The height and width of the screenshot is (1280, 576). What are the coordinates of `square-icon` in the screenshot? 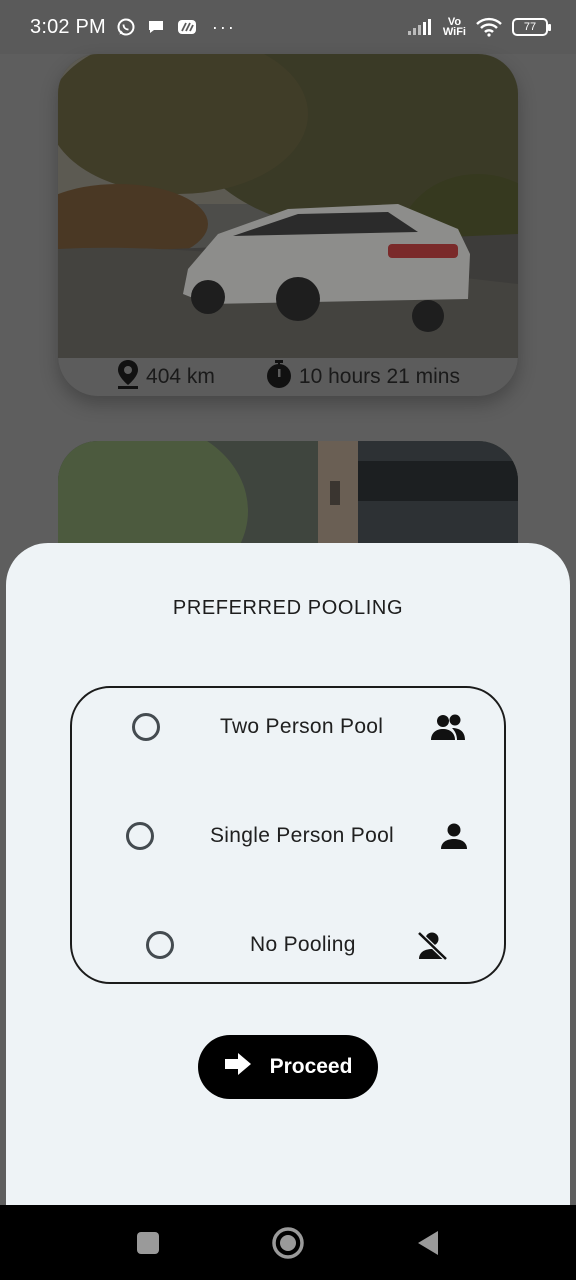 It's located at (148, 1242).